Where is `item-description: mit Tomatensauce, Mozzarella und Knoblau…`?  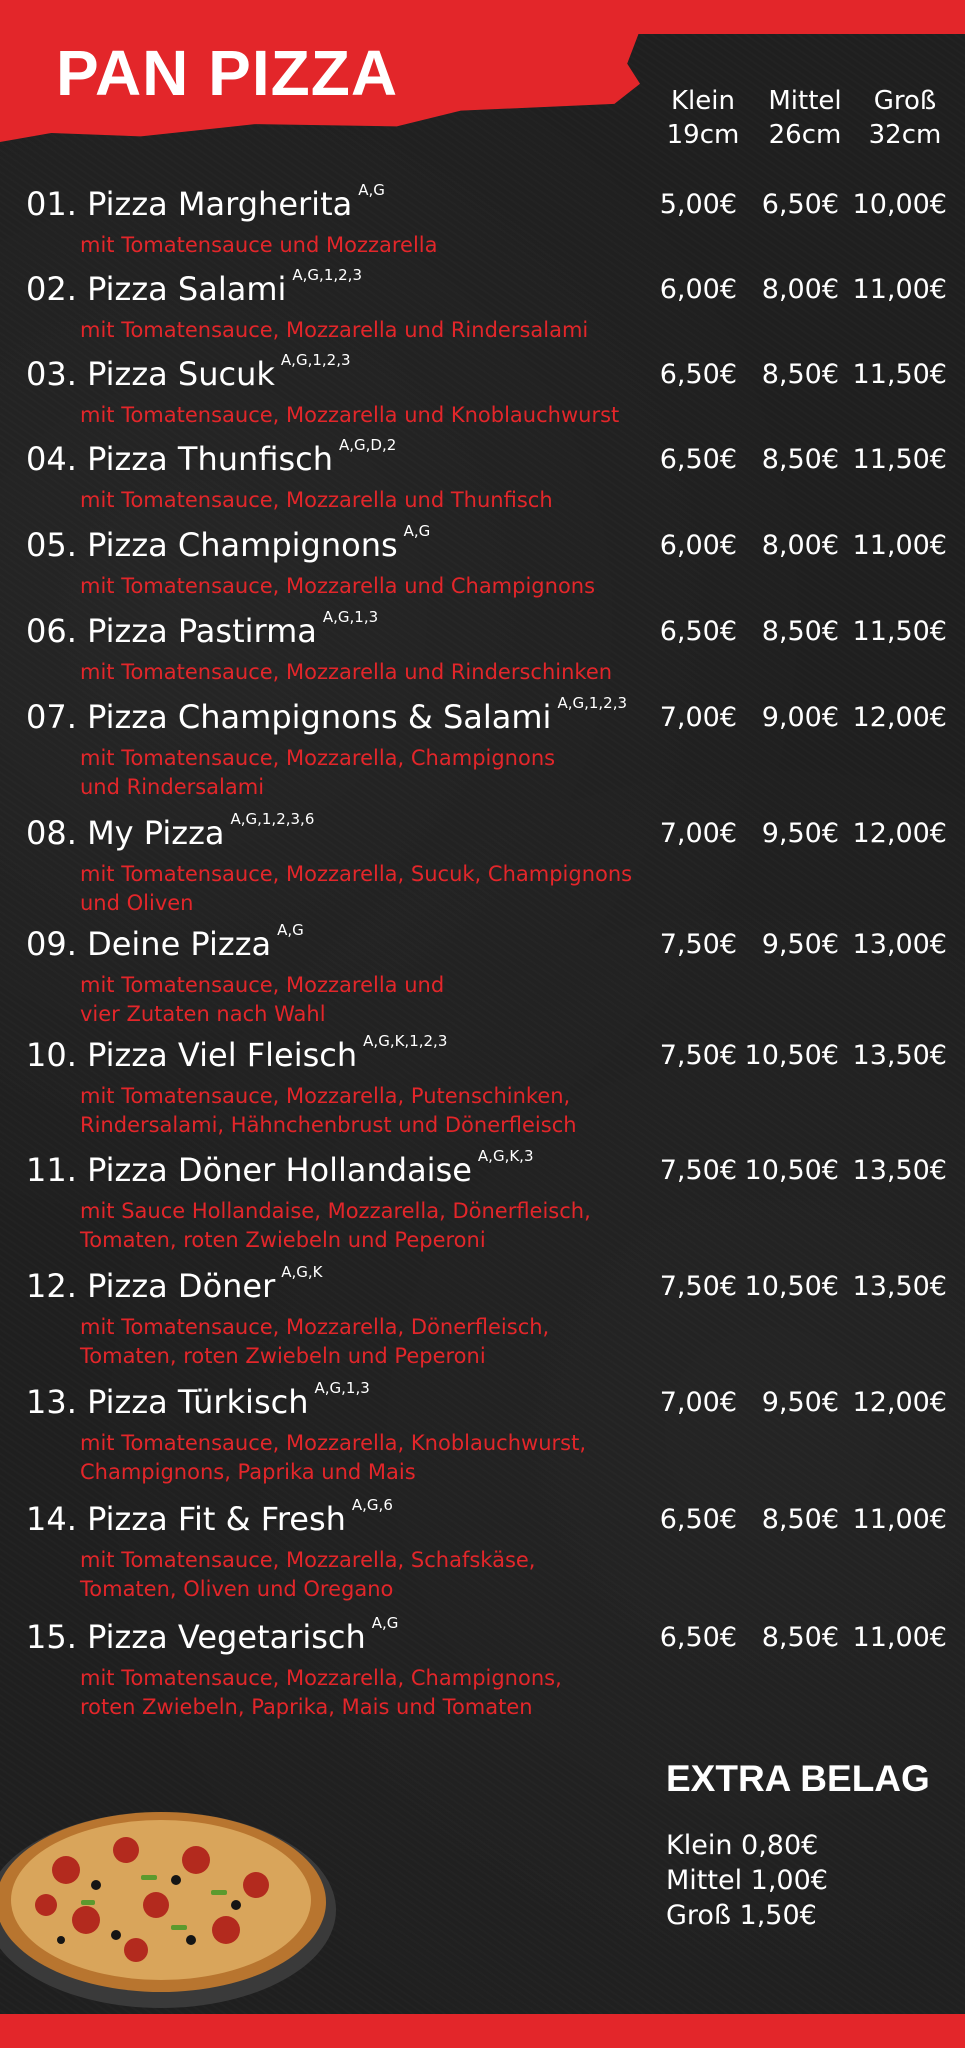
item-description: mit Tomatensauce, Mozzarella und Knoblau… is located at coordinates (350, 415).